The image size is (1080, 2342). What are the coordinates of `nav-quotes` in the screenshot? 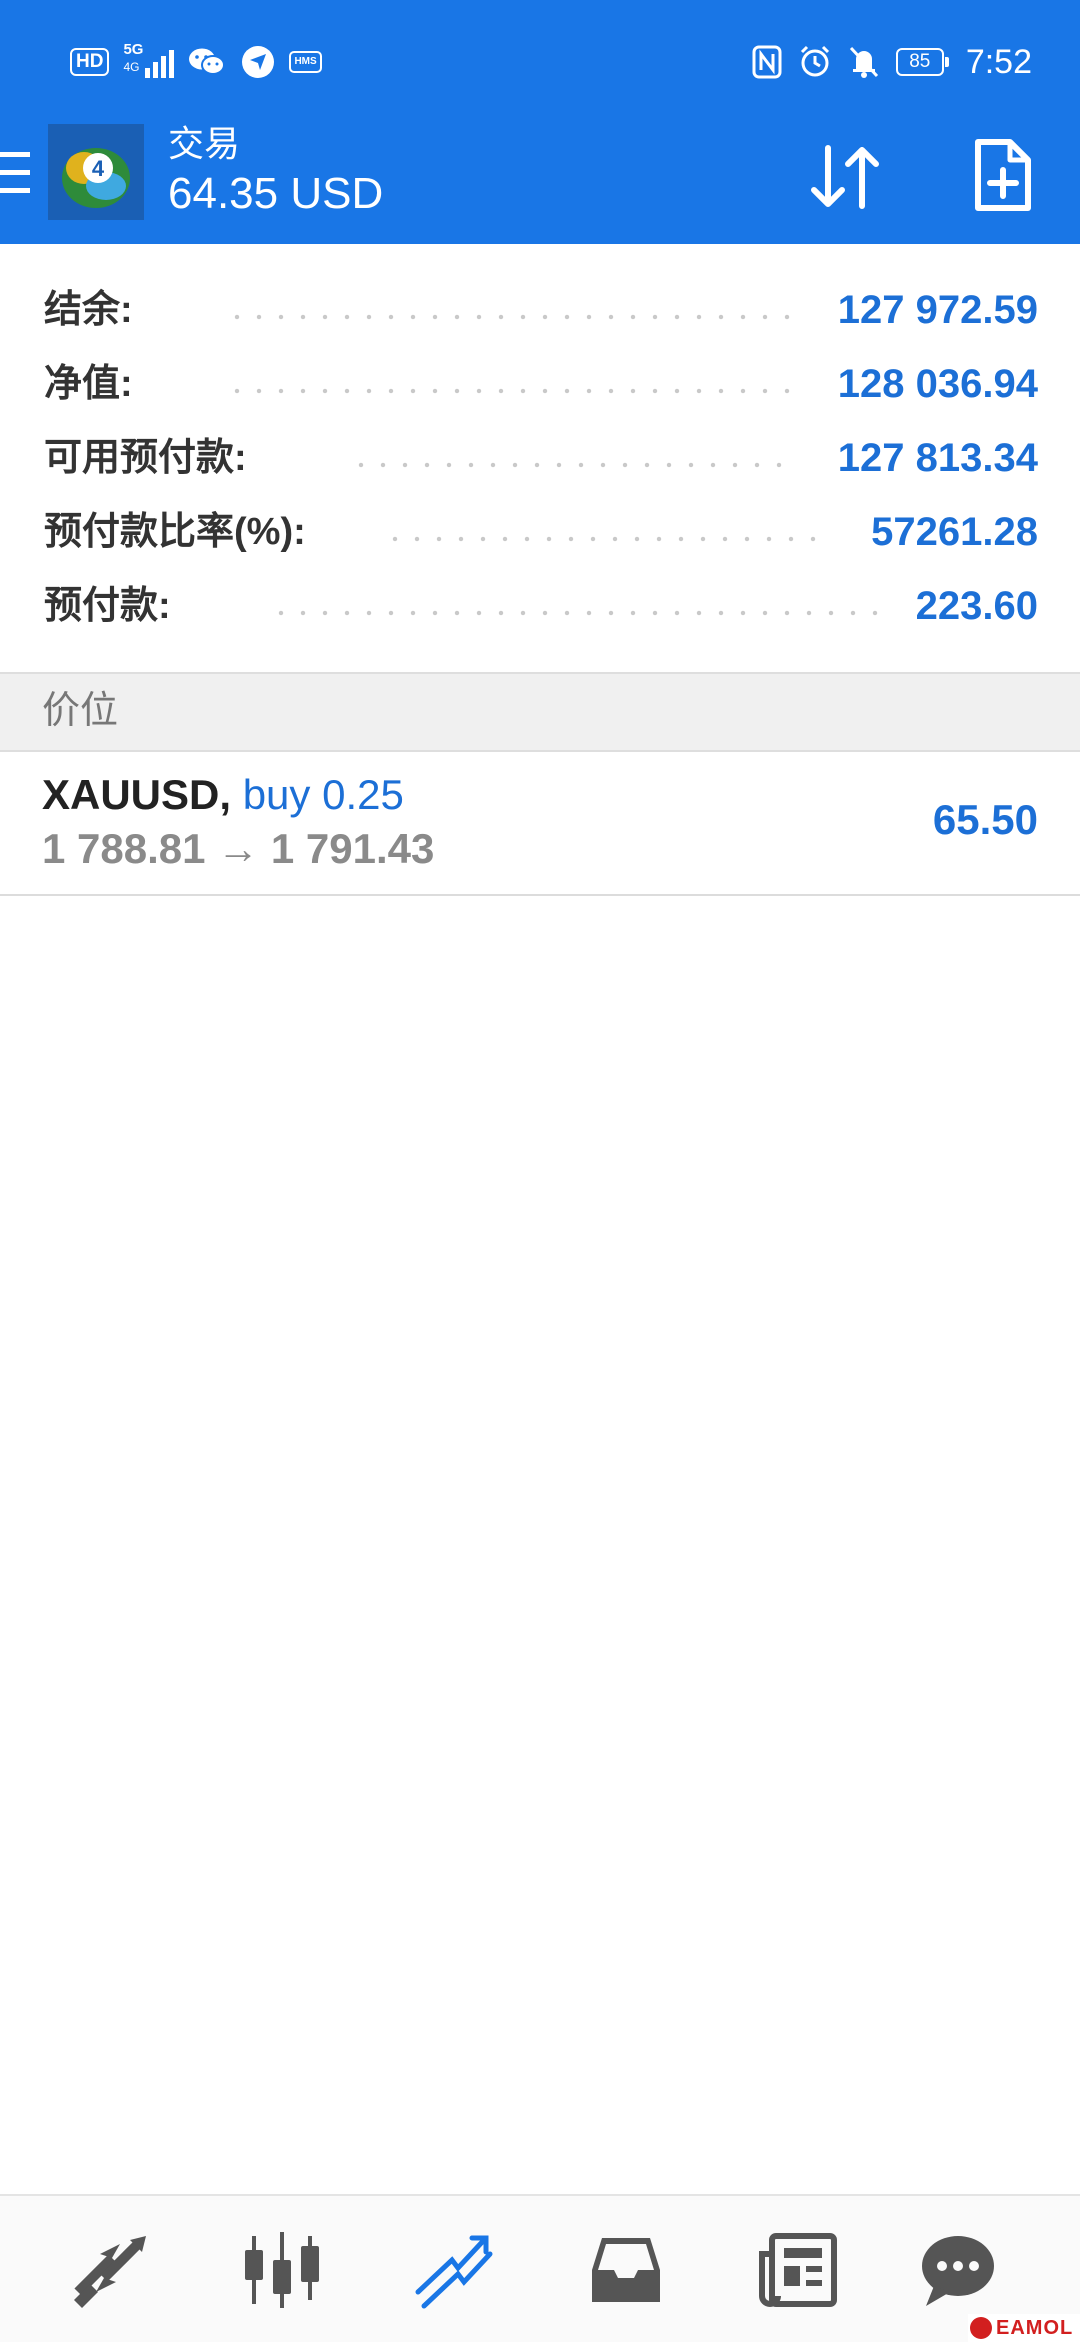 It's located at (110, 2270).